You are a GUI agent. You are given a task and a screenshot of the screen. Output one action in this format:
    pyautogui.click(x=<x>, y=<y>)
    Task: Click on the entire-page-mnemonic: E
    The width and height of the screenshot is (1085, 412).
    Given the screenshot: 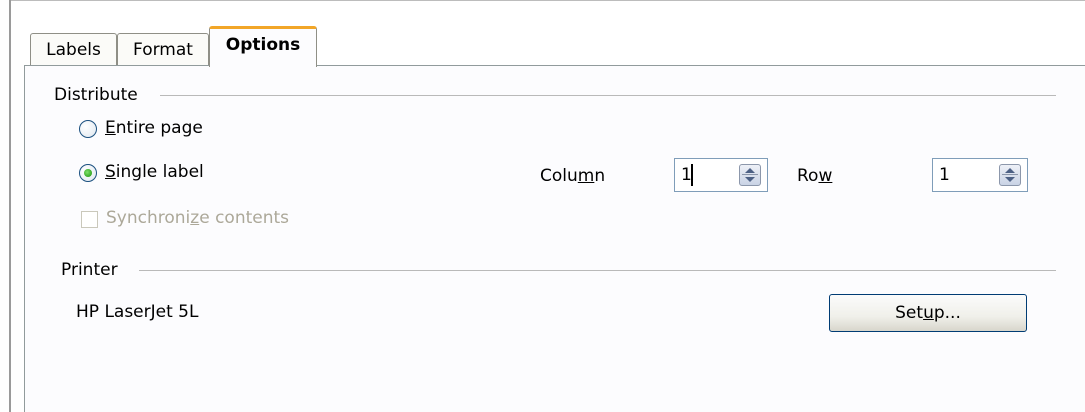 What is the action you would take?
    pyautogui.click(x=110, y=128)
    